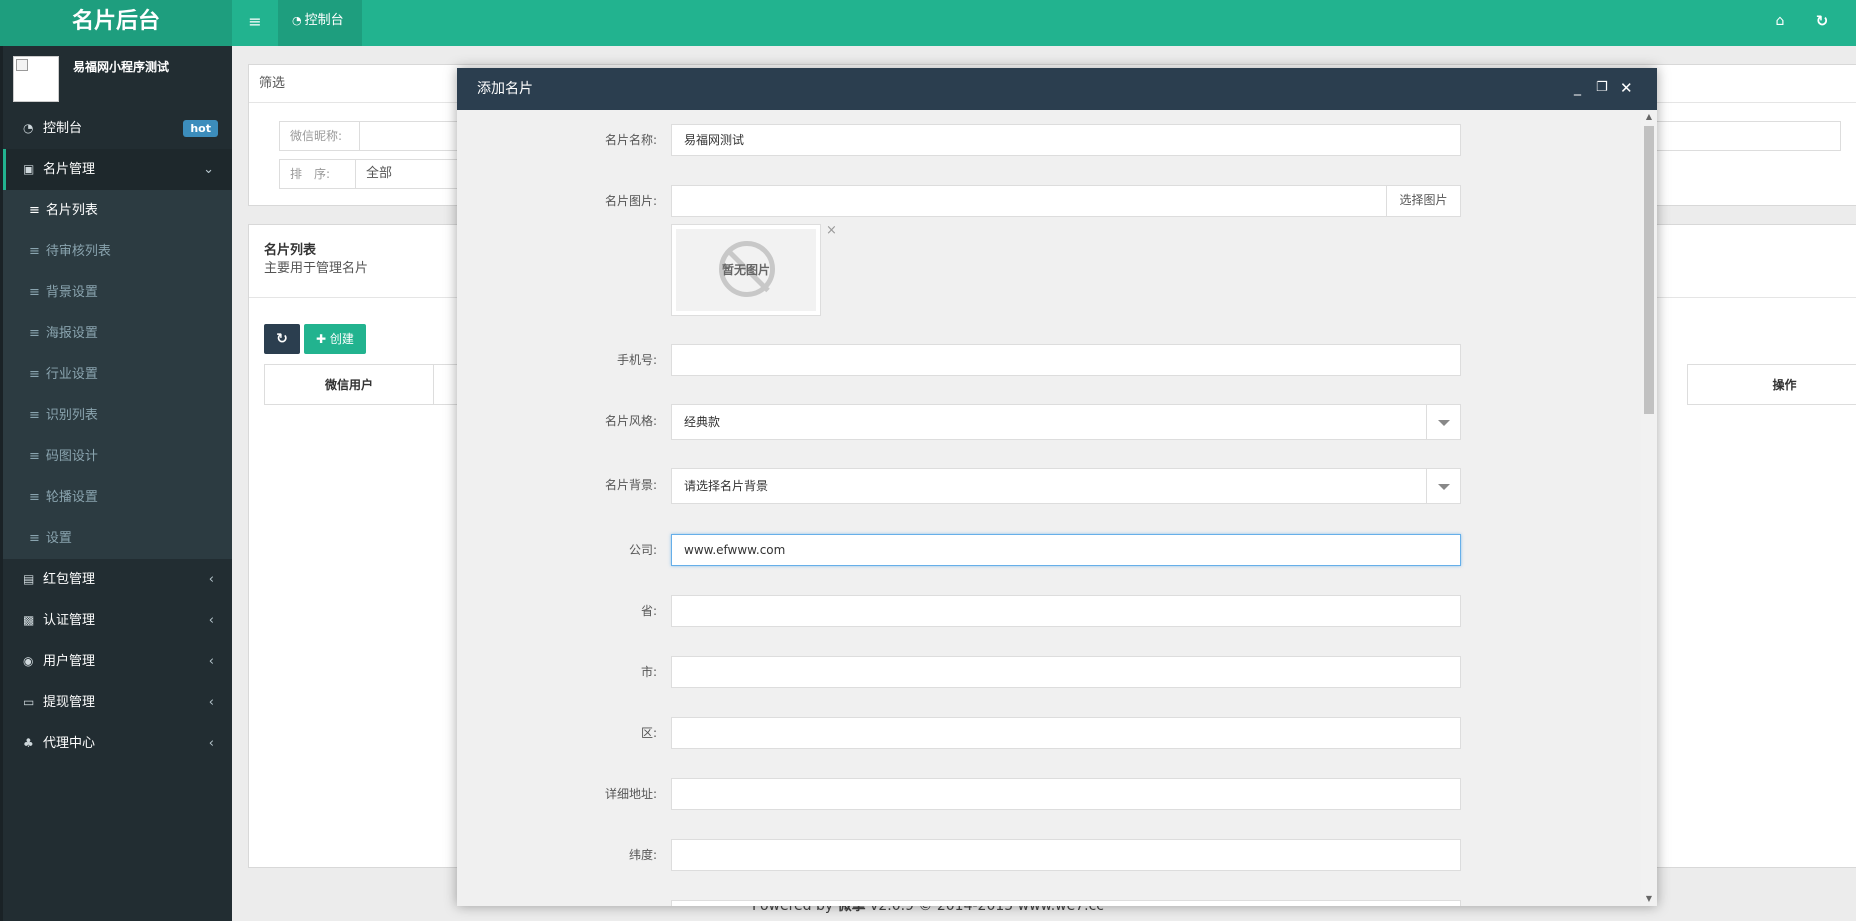 This screenshot has width=1856, height=921. Describe the element at coordinates (29, 620) in the screenshot. I see `contact-icon: ▩` at that location.